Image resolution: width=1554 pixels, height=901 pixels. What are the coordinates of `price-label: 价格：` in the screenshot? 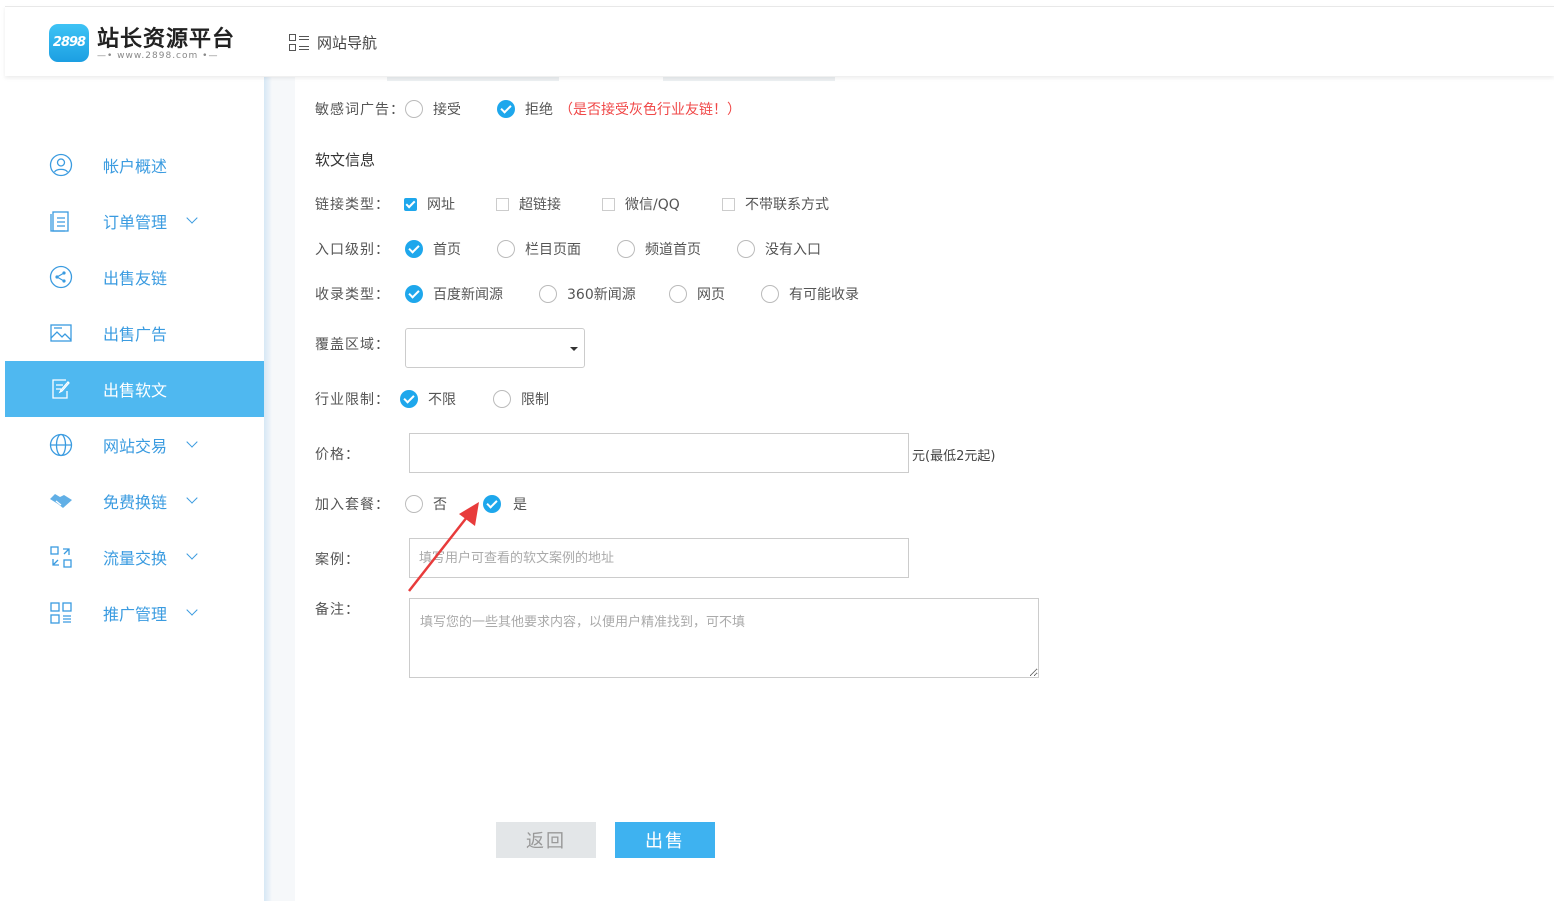 It's located at (337, 455).